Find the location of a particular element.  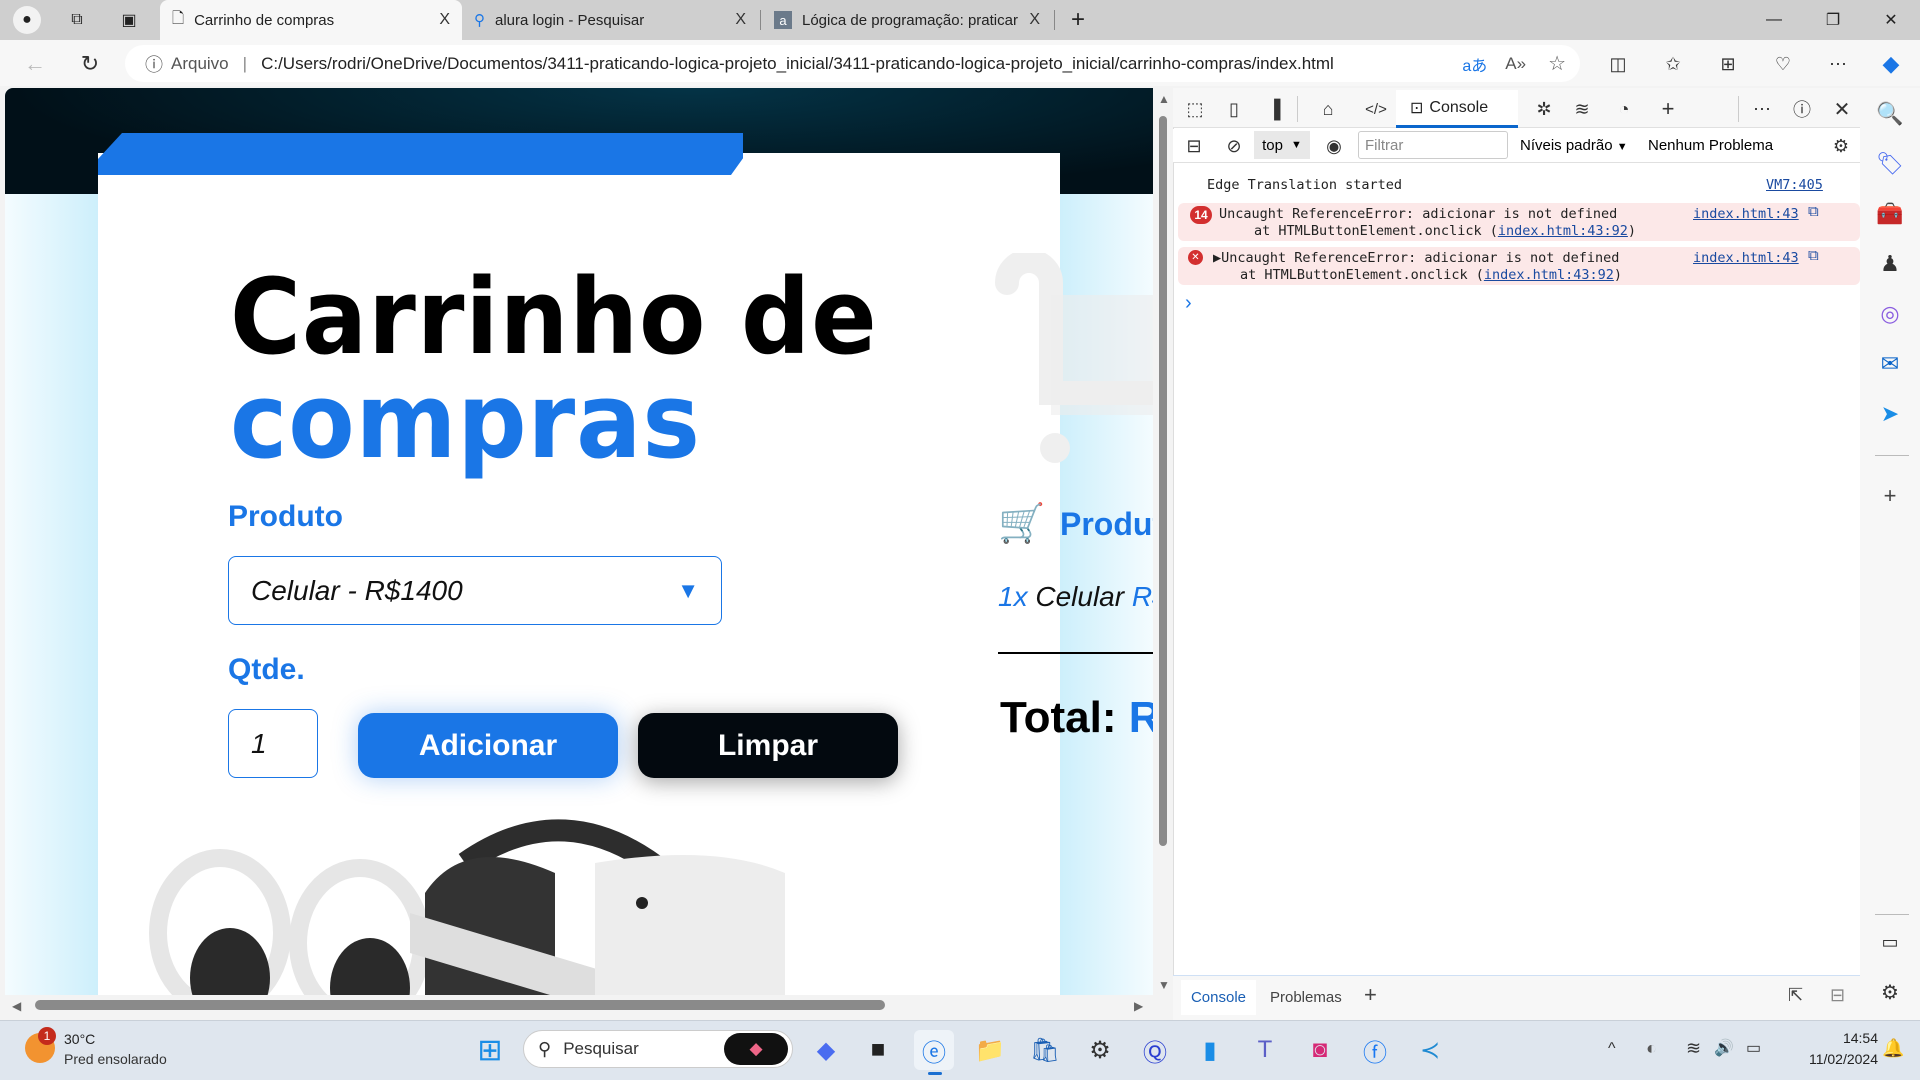

tray-overflow-chevron-icon: ^ is located at coordinates (1612, 1049).